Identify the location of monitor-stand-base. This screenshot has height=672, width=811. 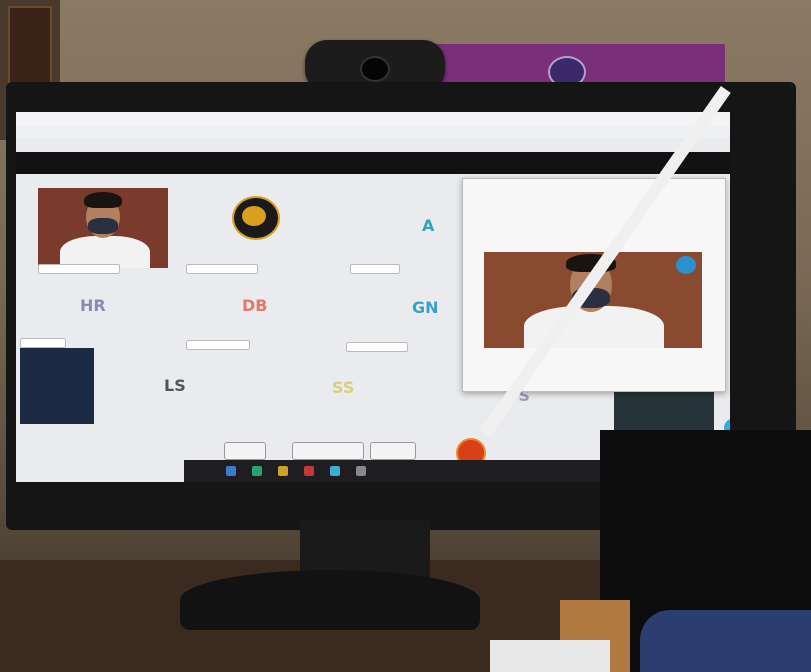
(330, 600).